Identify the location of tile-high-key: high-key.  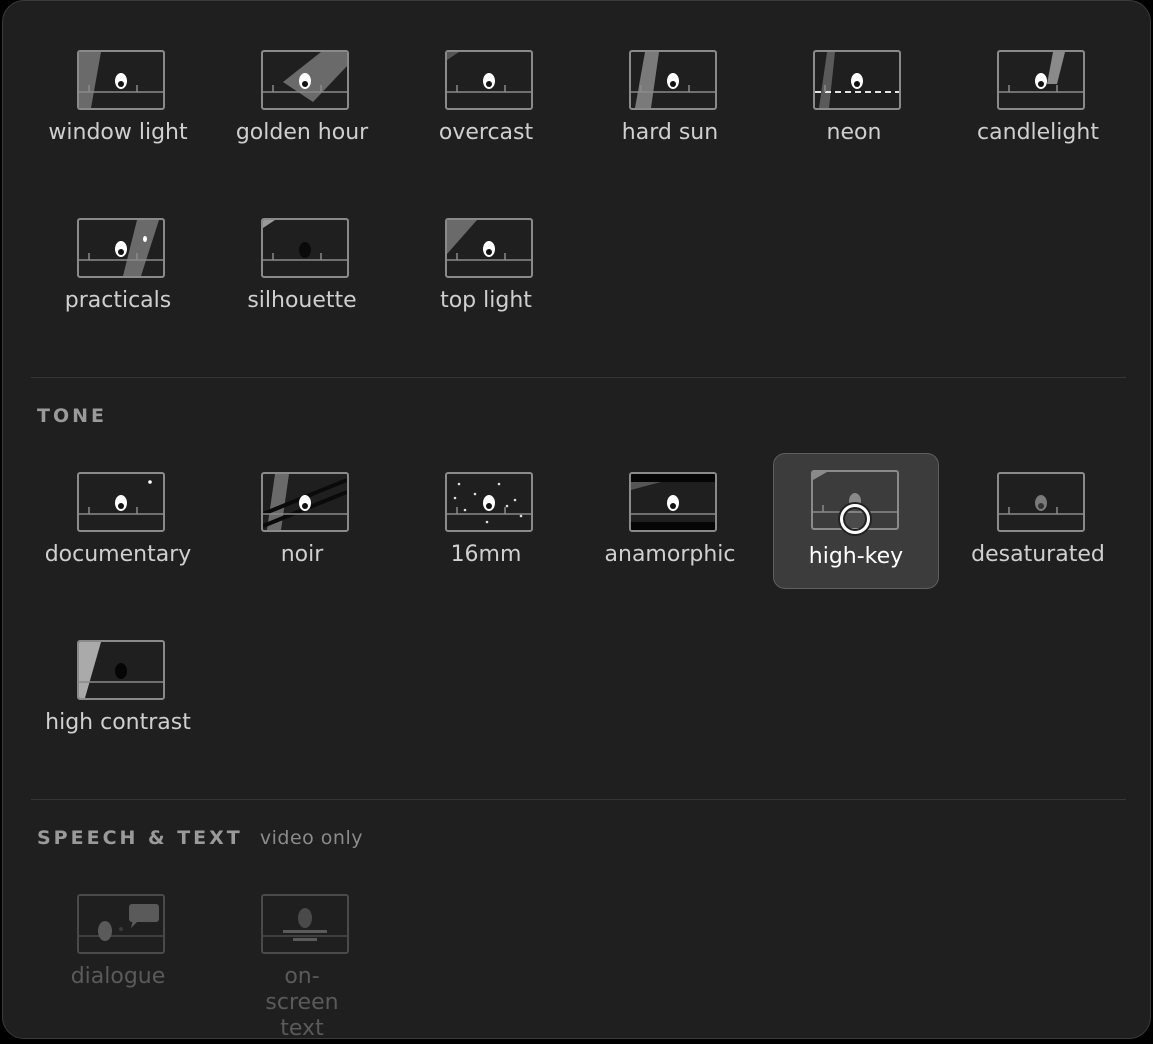
(856, 521).